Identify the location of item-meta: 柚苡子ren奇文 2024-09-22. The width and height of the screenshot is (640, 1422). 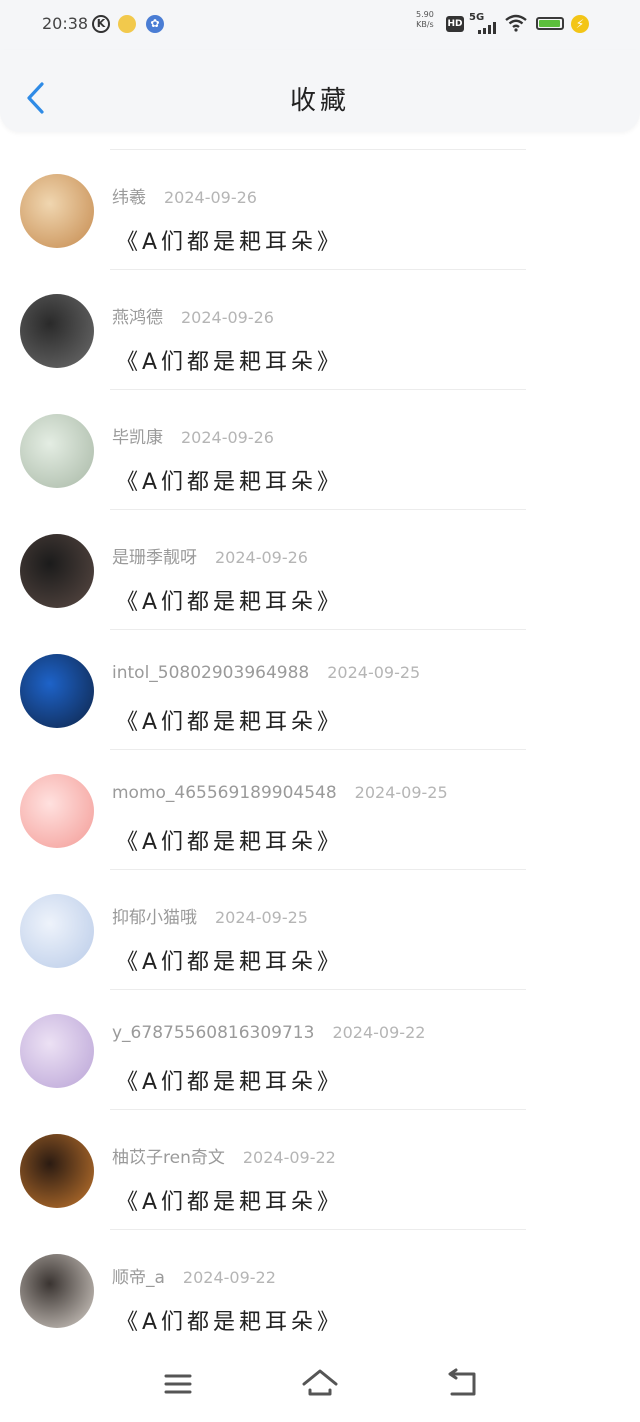
(224, 1155).